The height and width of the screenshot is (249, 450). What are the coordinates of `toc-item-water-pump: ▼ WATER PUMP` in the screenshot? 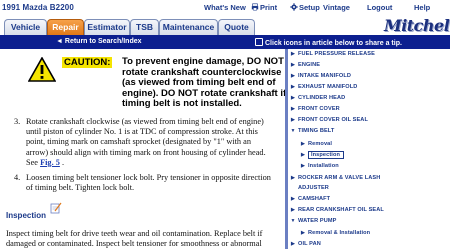 It's located at (369, 221).